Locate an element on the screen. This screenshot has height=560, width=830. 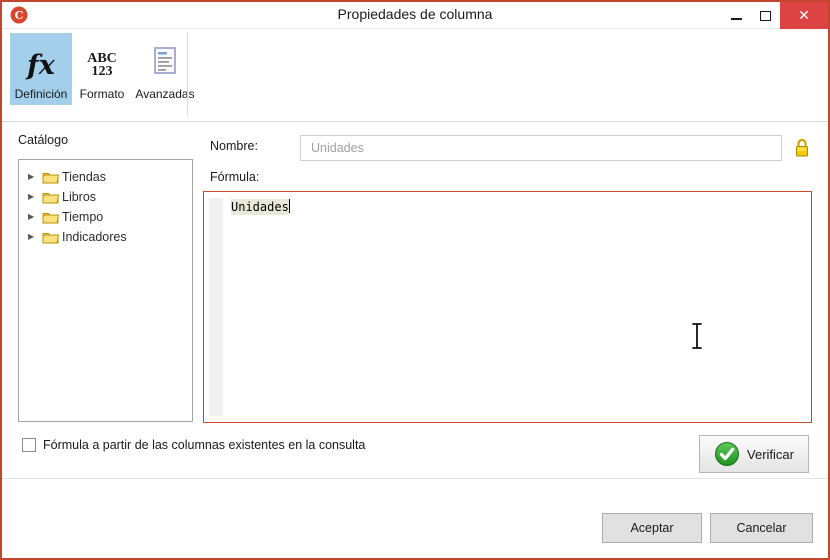
tab-definicion-label: Definición is located at coordinates (41, 94).